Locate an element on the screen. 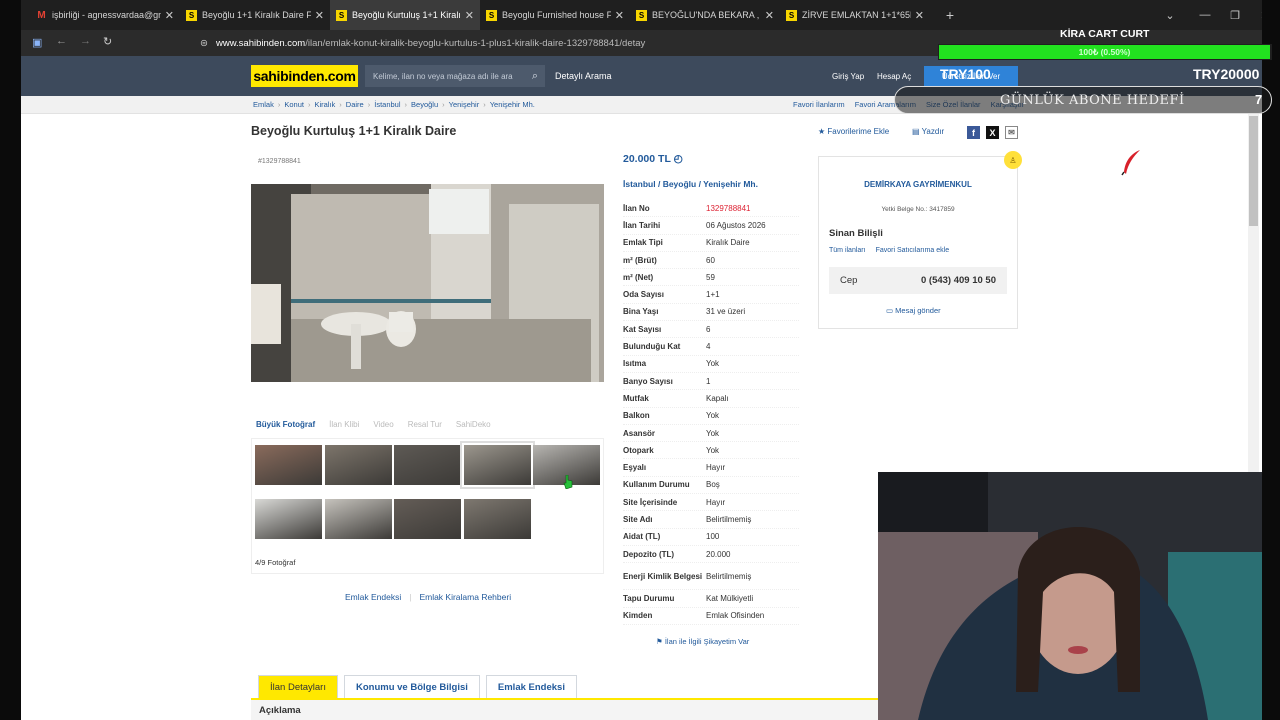  browser-tab-title: işbirliği - agnessvardaa@gmail.com is located at coordinates (106, 15).